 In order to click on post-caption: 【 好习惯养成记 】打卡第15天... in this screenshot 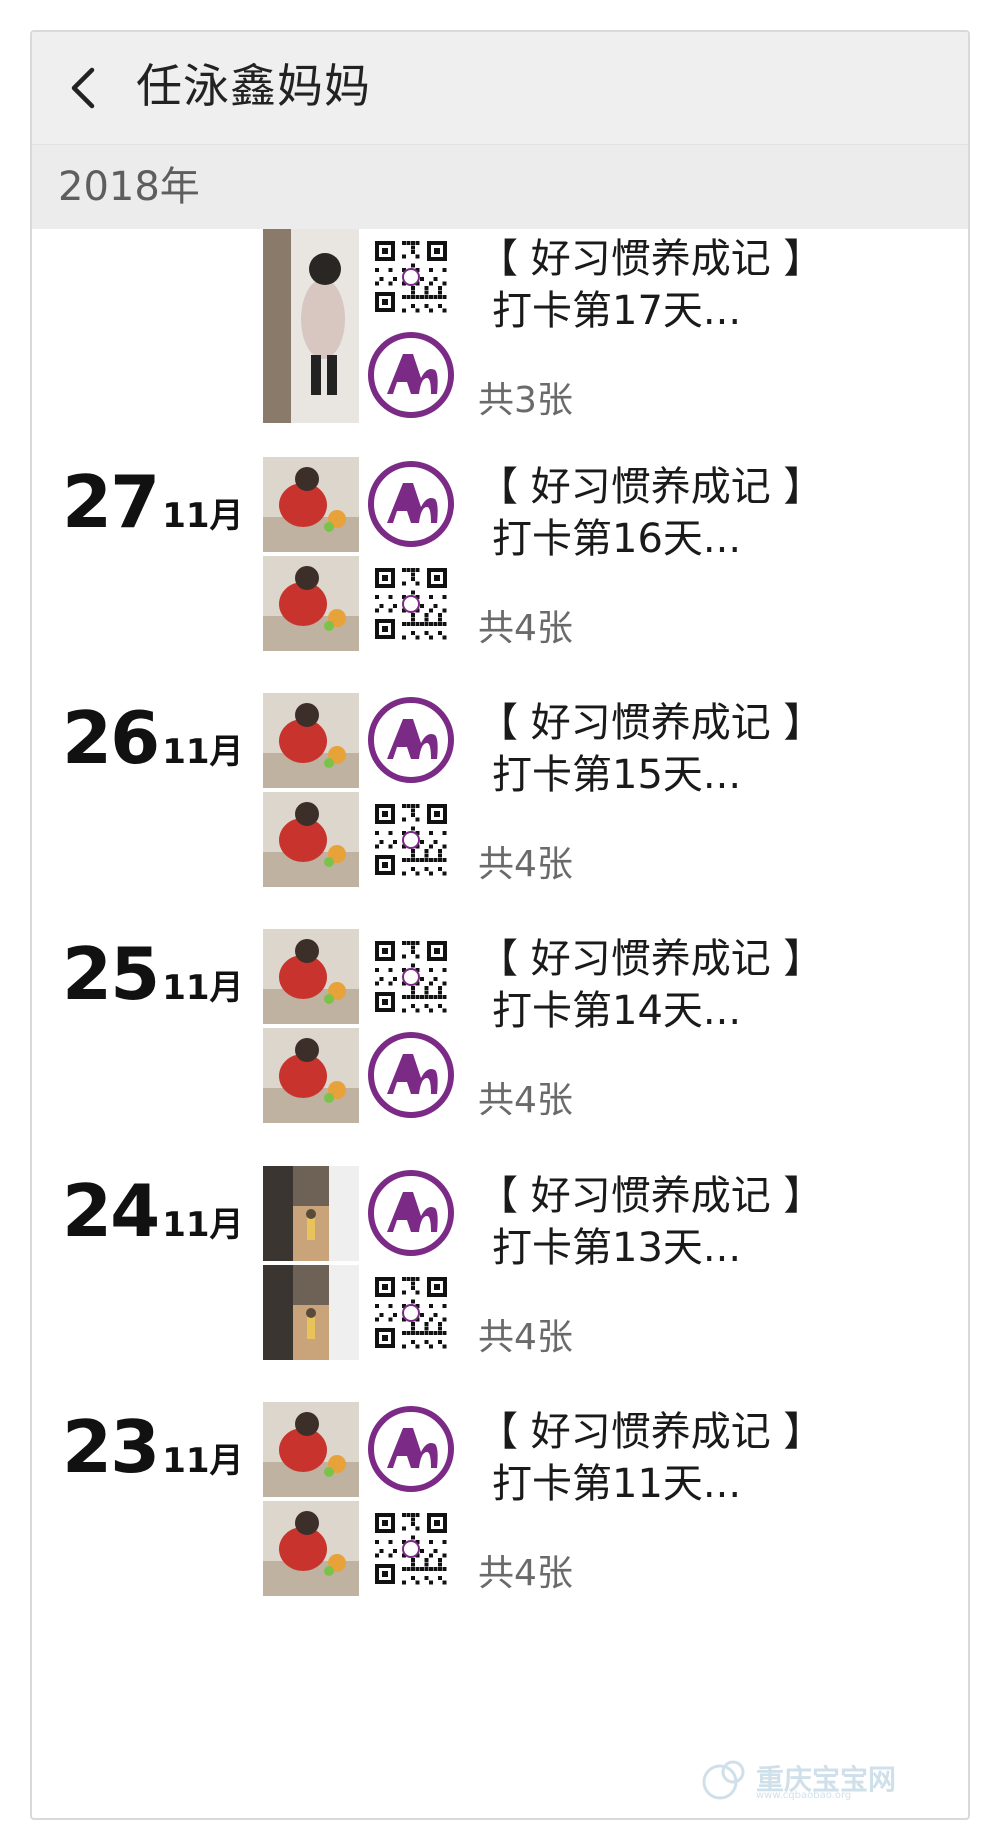, I will do `click(650, 749)`.